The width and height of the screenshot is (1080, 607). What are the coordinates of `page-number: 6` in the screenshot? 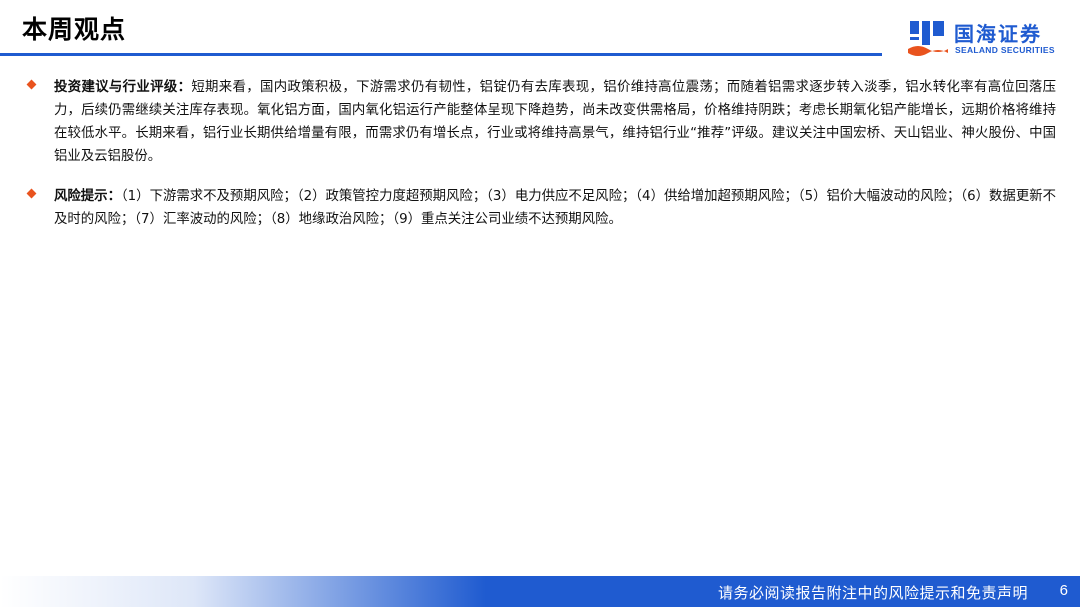 It's located at (1063, 590).